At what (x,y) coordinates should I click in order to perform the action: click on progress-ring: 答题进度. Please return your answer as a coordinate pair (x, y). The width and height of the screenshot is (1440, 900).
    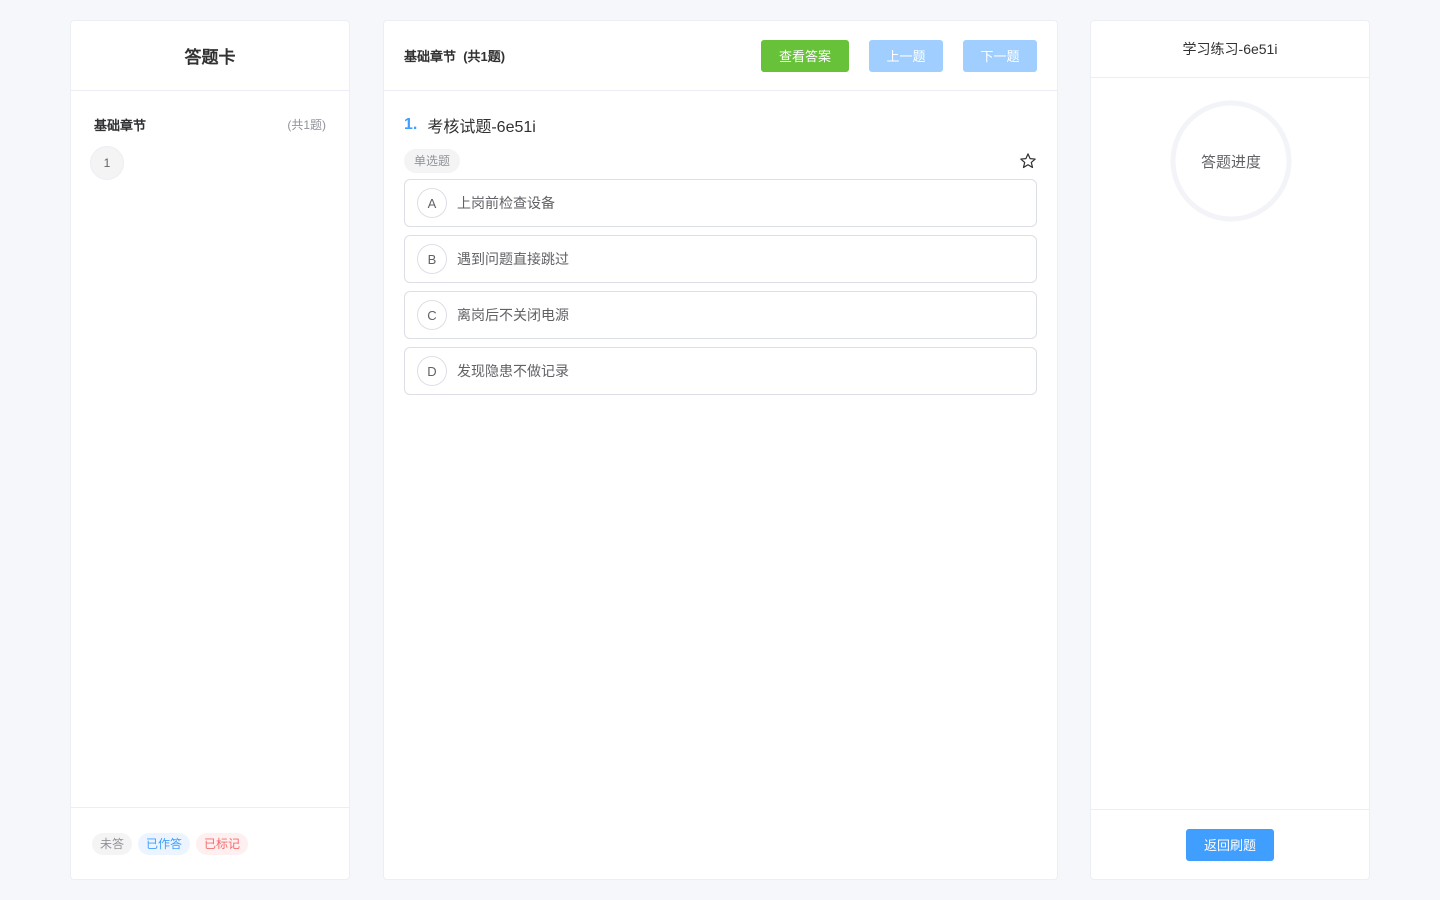
    Looking at the image, I should click on (1231, 161).